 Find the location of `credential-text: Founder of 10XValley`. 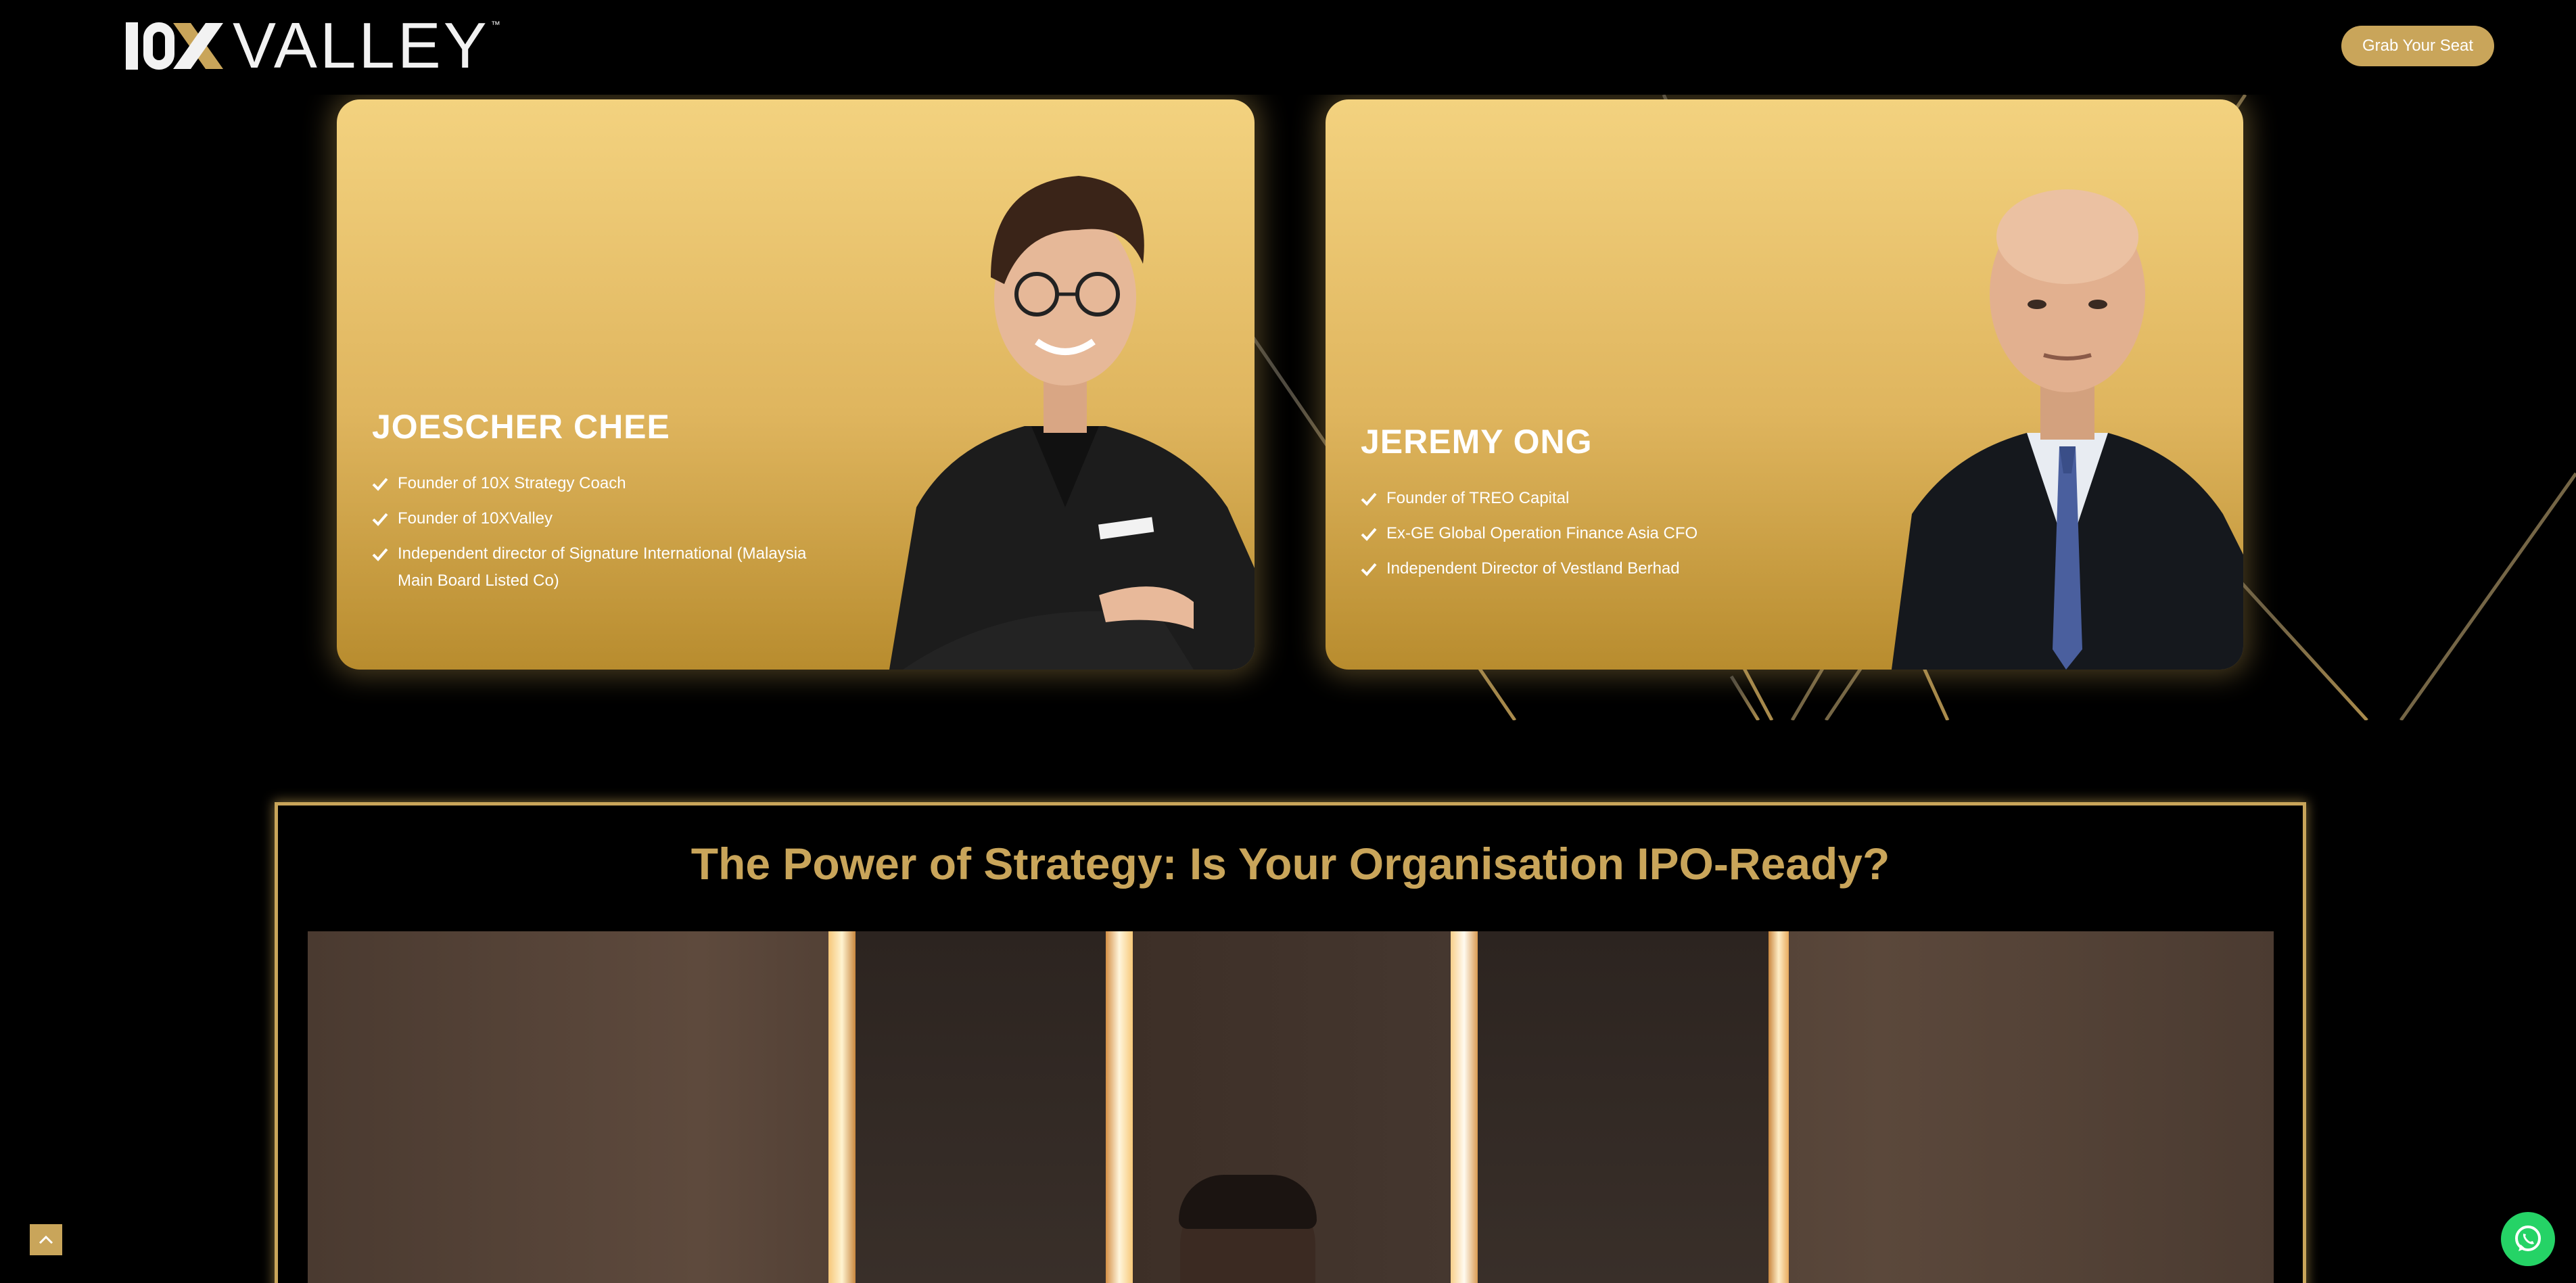

credential-text: Founder of 10XValley is located at coordinates (475, 518).